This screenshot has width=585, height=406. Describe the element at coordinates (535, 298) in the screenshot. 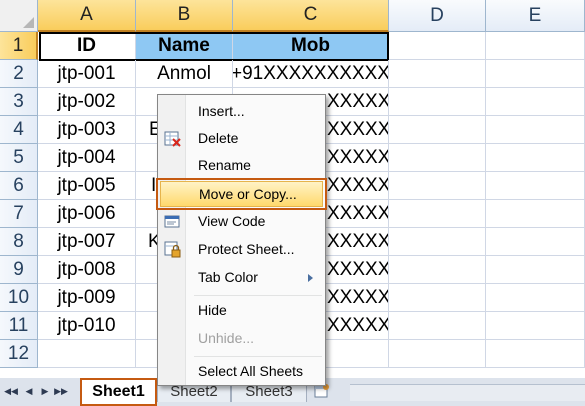

I see `cell-e10` at that location.